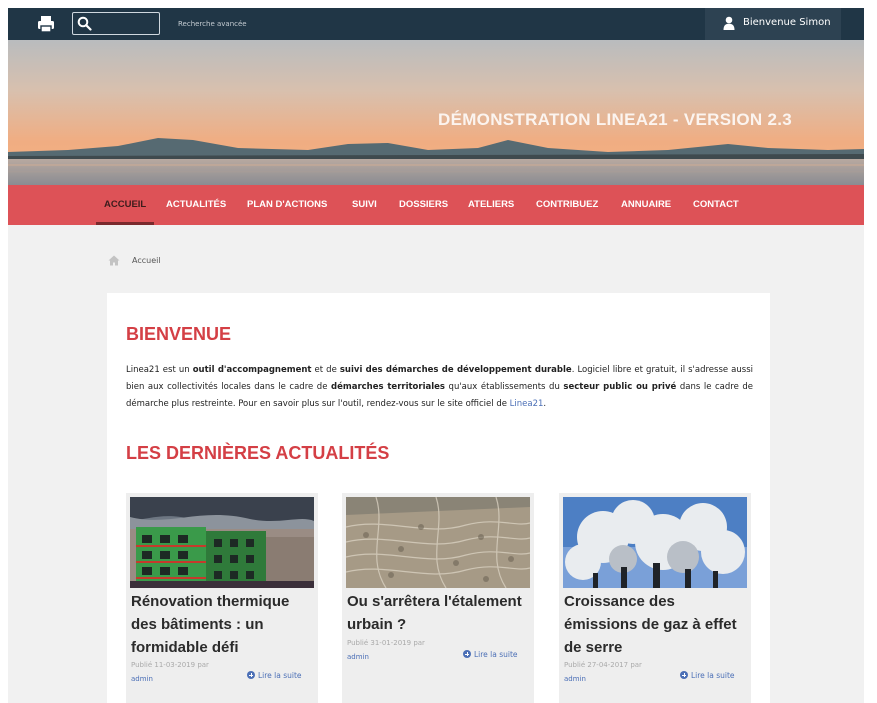 This screenshot has width=877, height=703. I want to click on breadcrumb: Accueil, so click(146, 260).